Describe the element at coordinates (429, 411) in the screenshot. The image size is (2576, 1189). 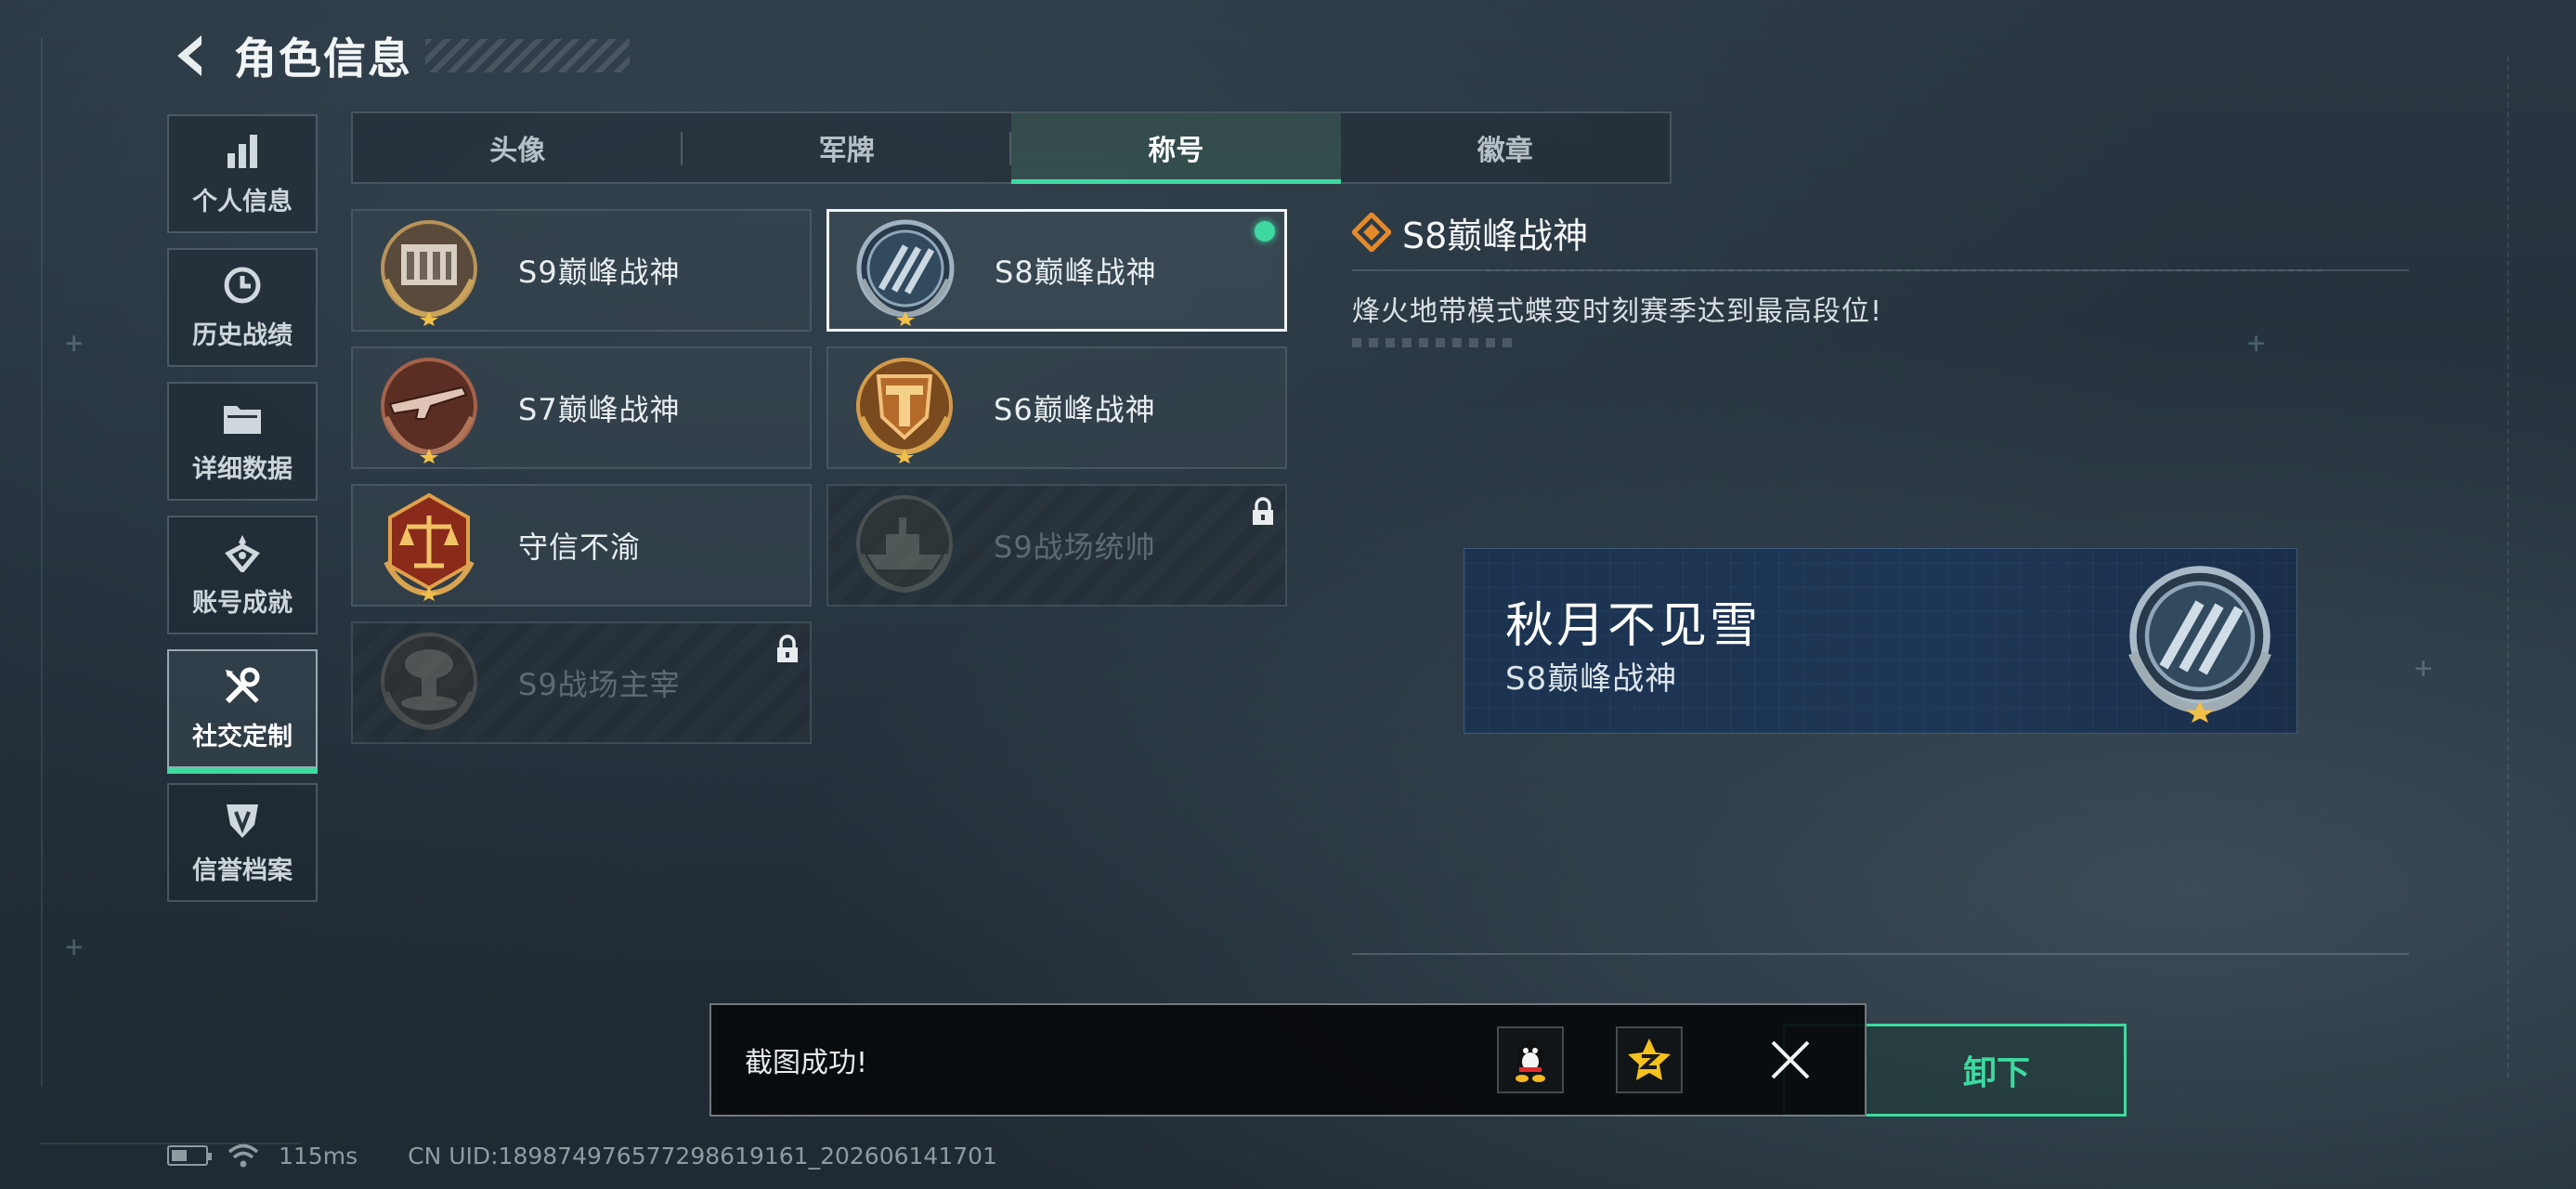
I see `rifle-medal-icon` at that location.